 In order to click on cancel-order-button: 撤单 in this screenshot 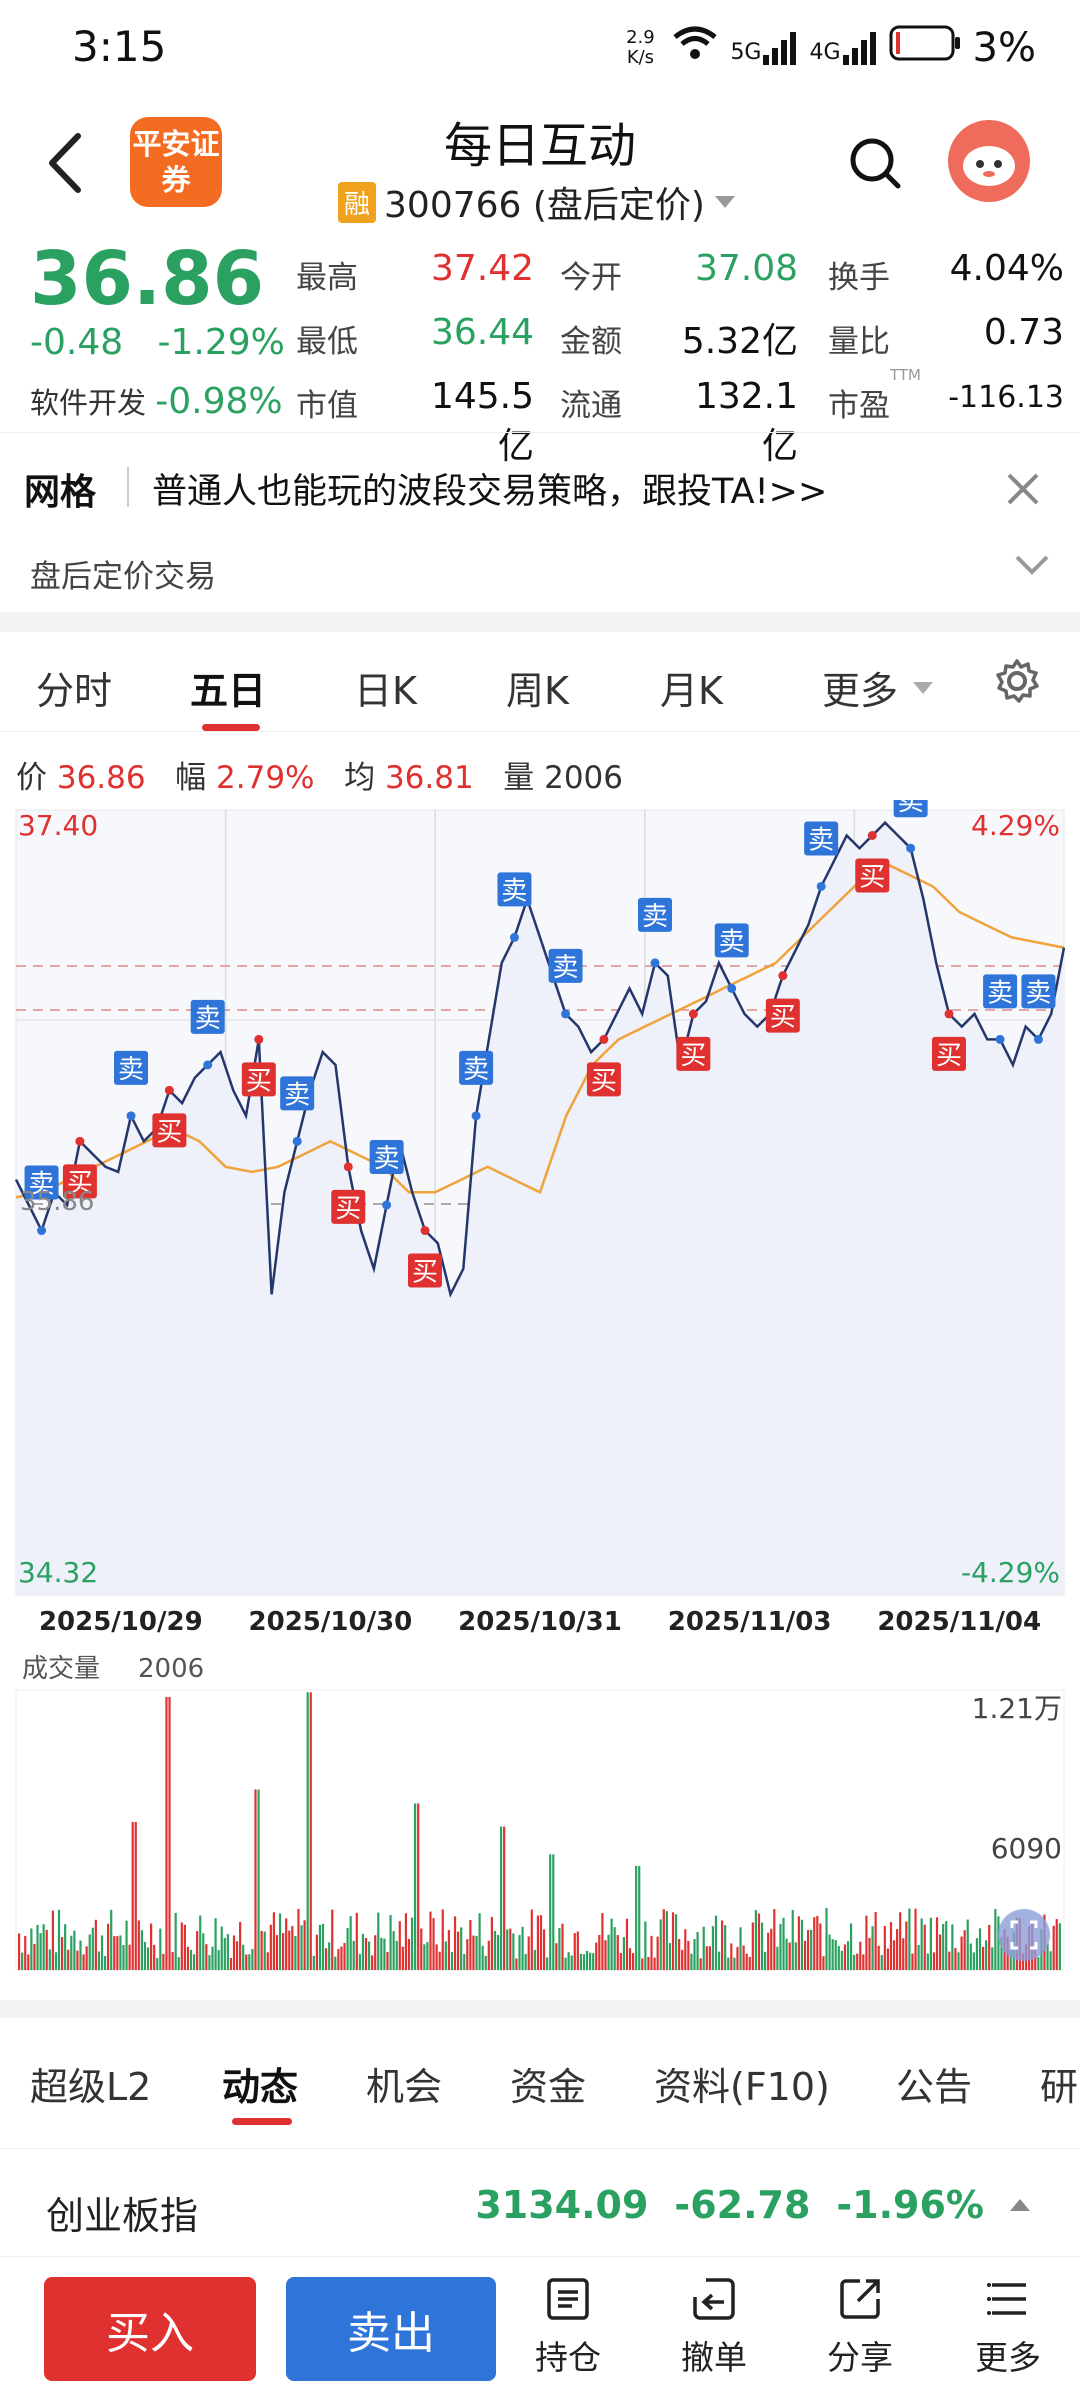, I will do `click(714, 2327)`.